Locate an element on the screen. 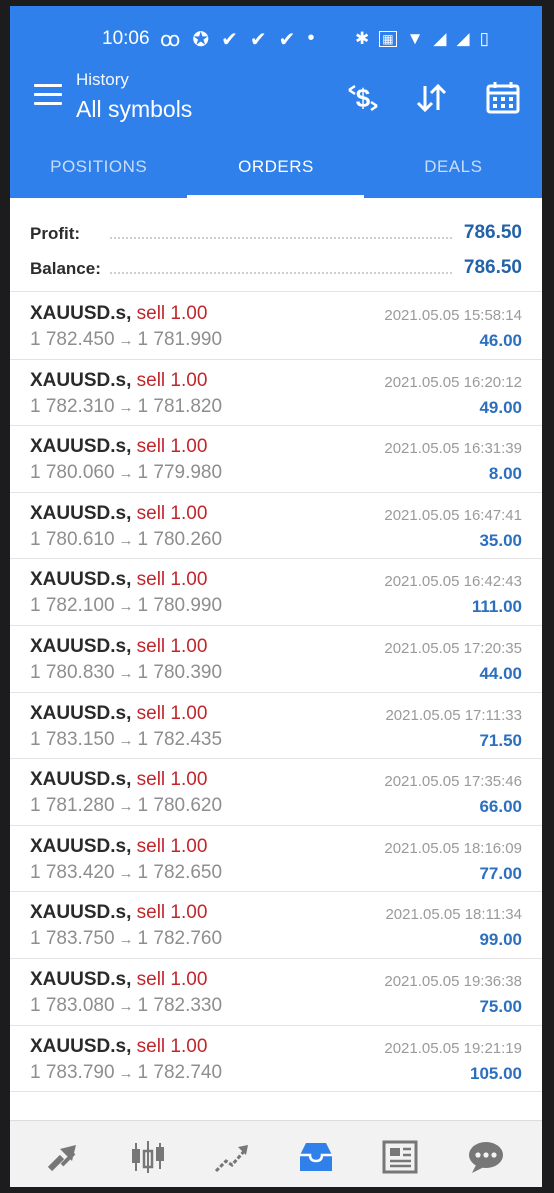  order-prices: 1 782.450 → 1 781.990 is located at coordinates (126, 340).